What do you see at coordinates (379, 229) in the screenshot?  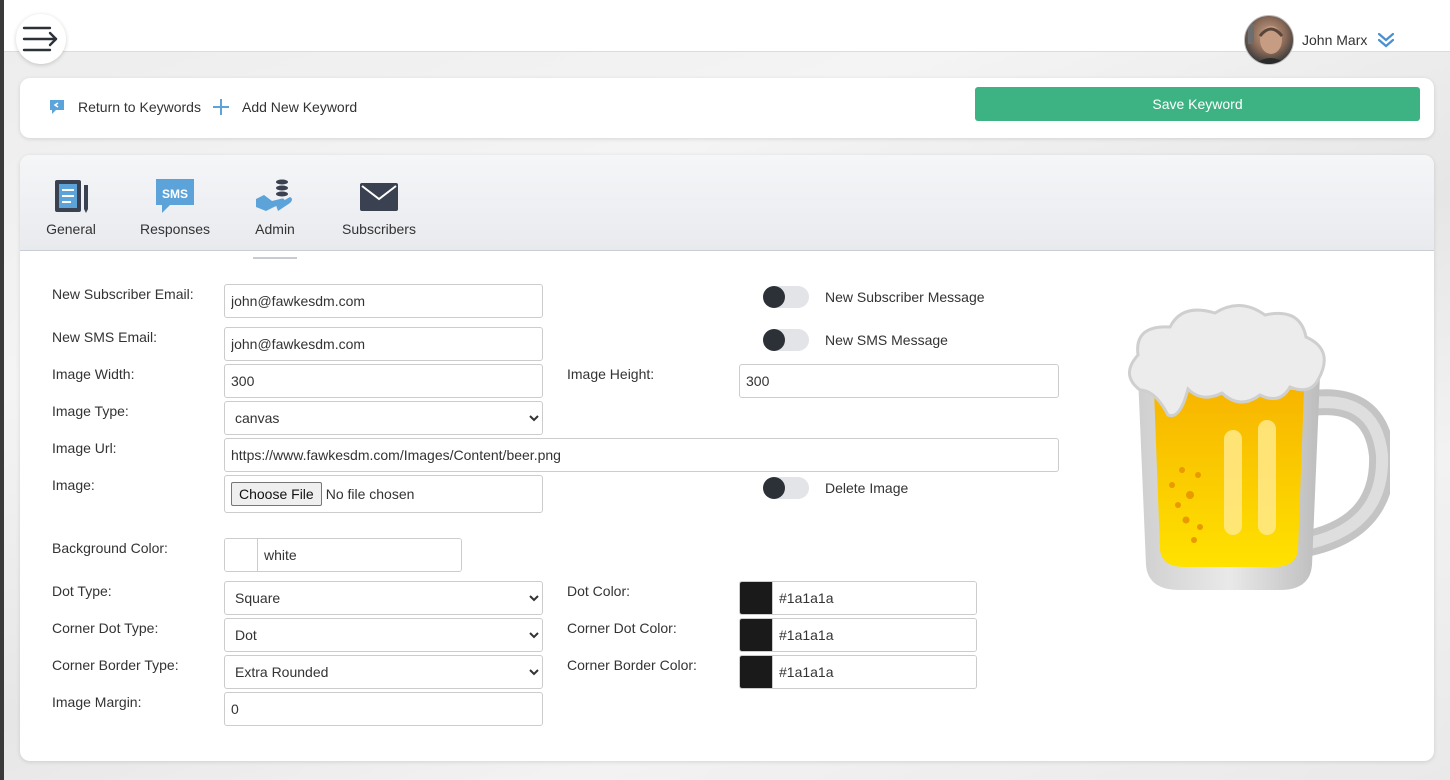 I see `tab-subscribers-label: Subscribers` at bounding box center [379, 229].